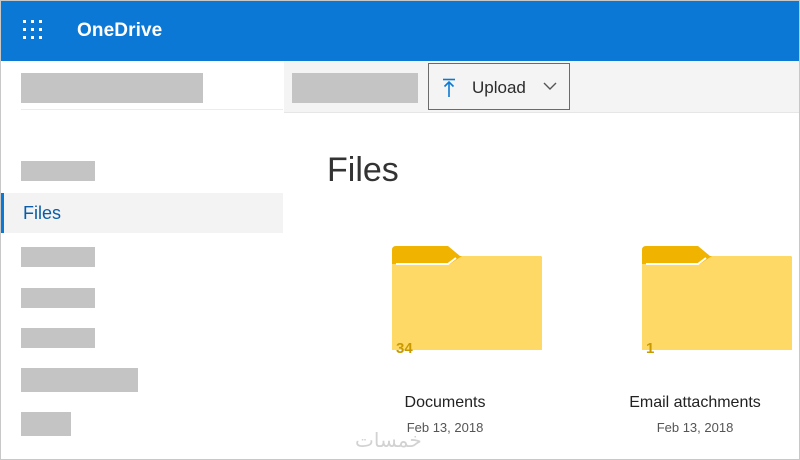 This screenshot has width=800, height=460. What do you see at coordinates (42, 213) in the screenshot?
I see `sidebar-item-label: Files` at bounding box center [42, 213].